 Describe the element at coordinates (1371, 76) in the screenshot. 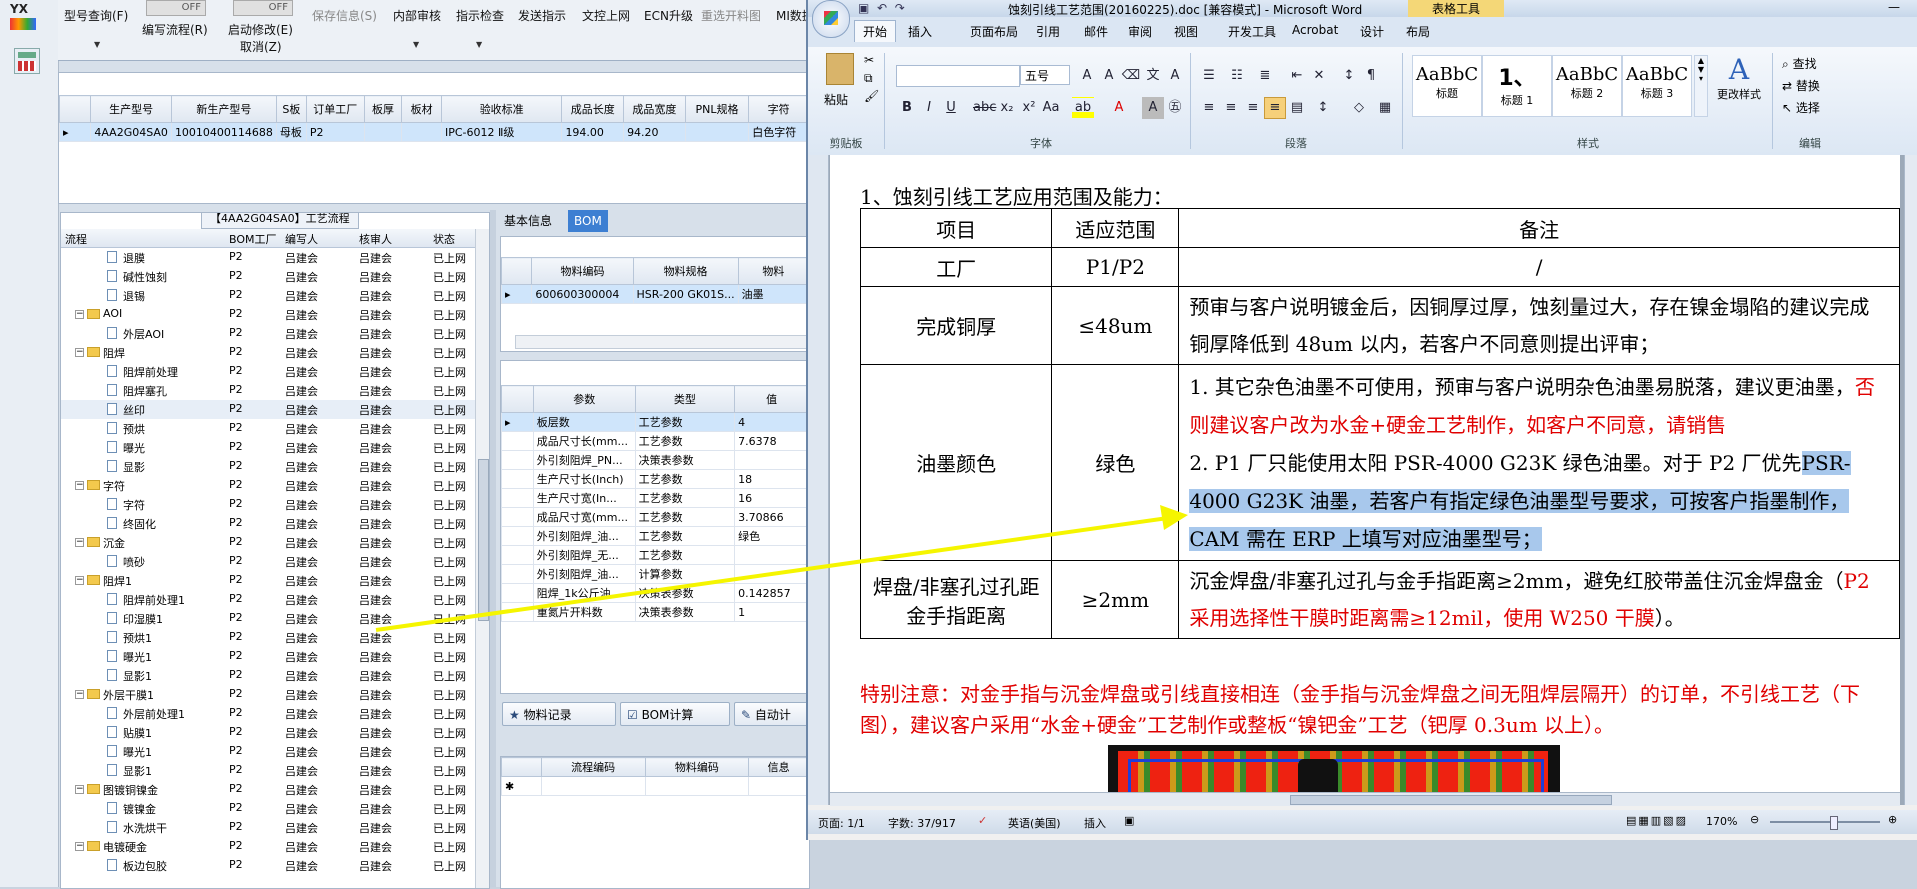

I see `show-marks-icon: ¶` at that location.